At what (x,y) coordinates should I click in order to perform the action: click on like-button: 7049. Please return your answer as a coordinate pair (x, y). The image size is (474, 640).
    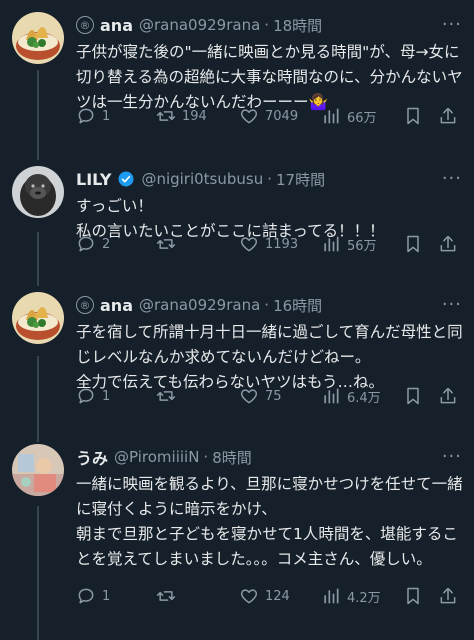
    Looking at the image, I should click on (268, 116).